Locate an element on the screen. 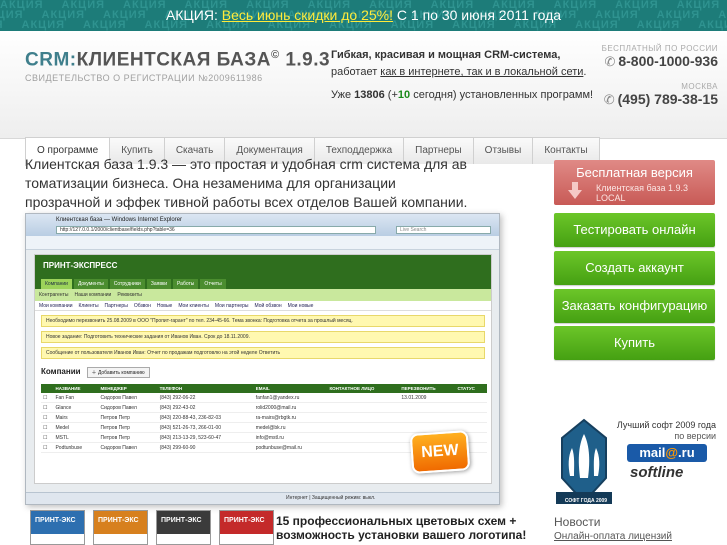  table-cell: (843) 292-06-22 is located at coordinates (205, 398).